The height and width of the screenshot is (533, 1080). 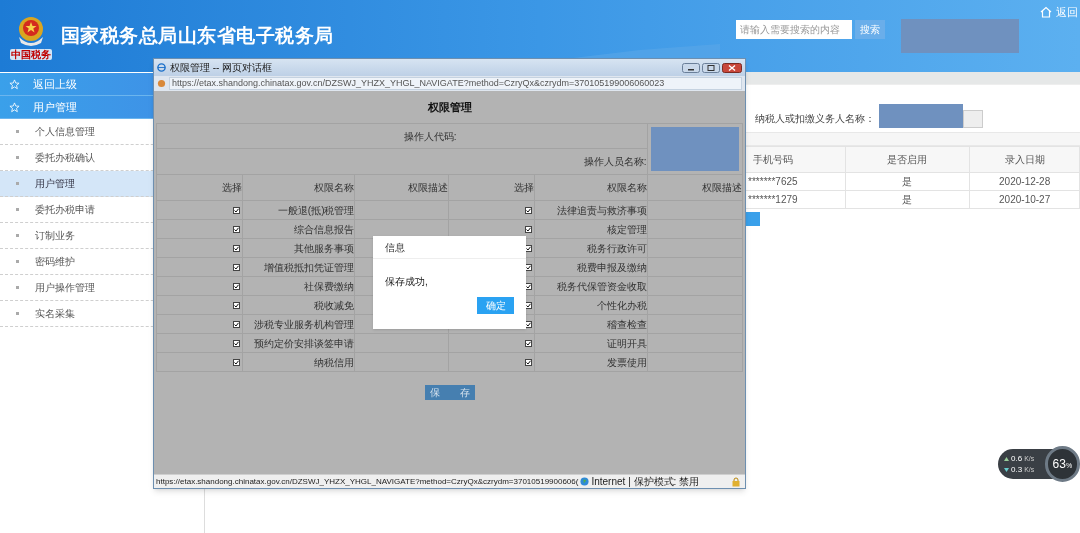 I want to click on permission-name: 社保费缴纳, so click(x=299, y=286).